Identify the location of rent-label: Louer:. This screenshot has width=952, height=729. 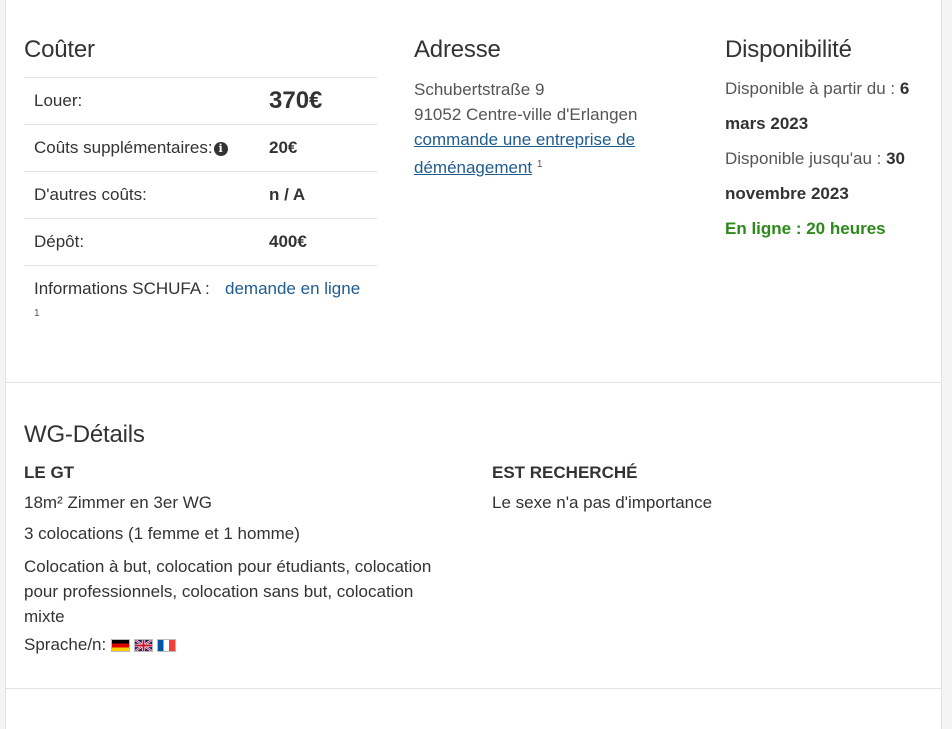
(58, 100).